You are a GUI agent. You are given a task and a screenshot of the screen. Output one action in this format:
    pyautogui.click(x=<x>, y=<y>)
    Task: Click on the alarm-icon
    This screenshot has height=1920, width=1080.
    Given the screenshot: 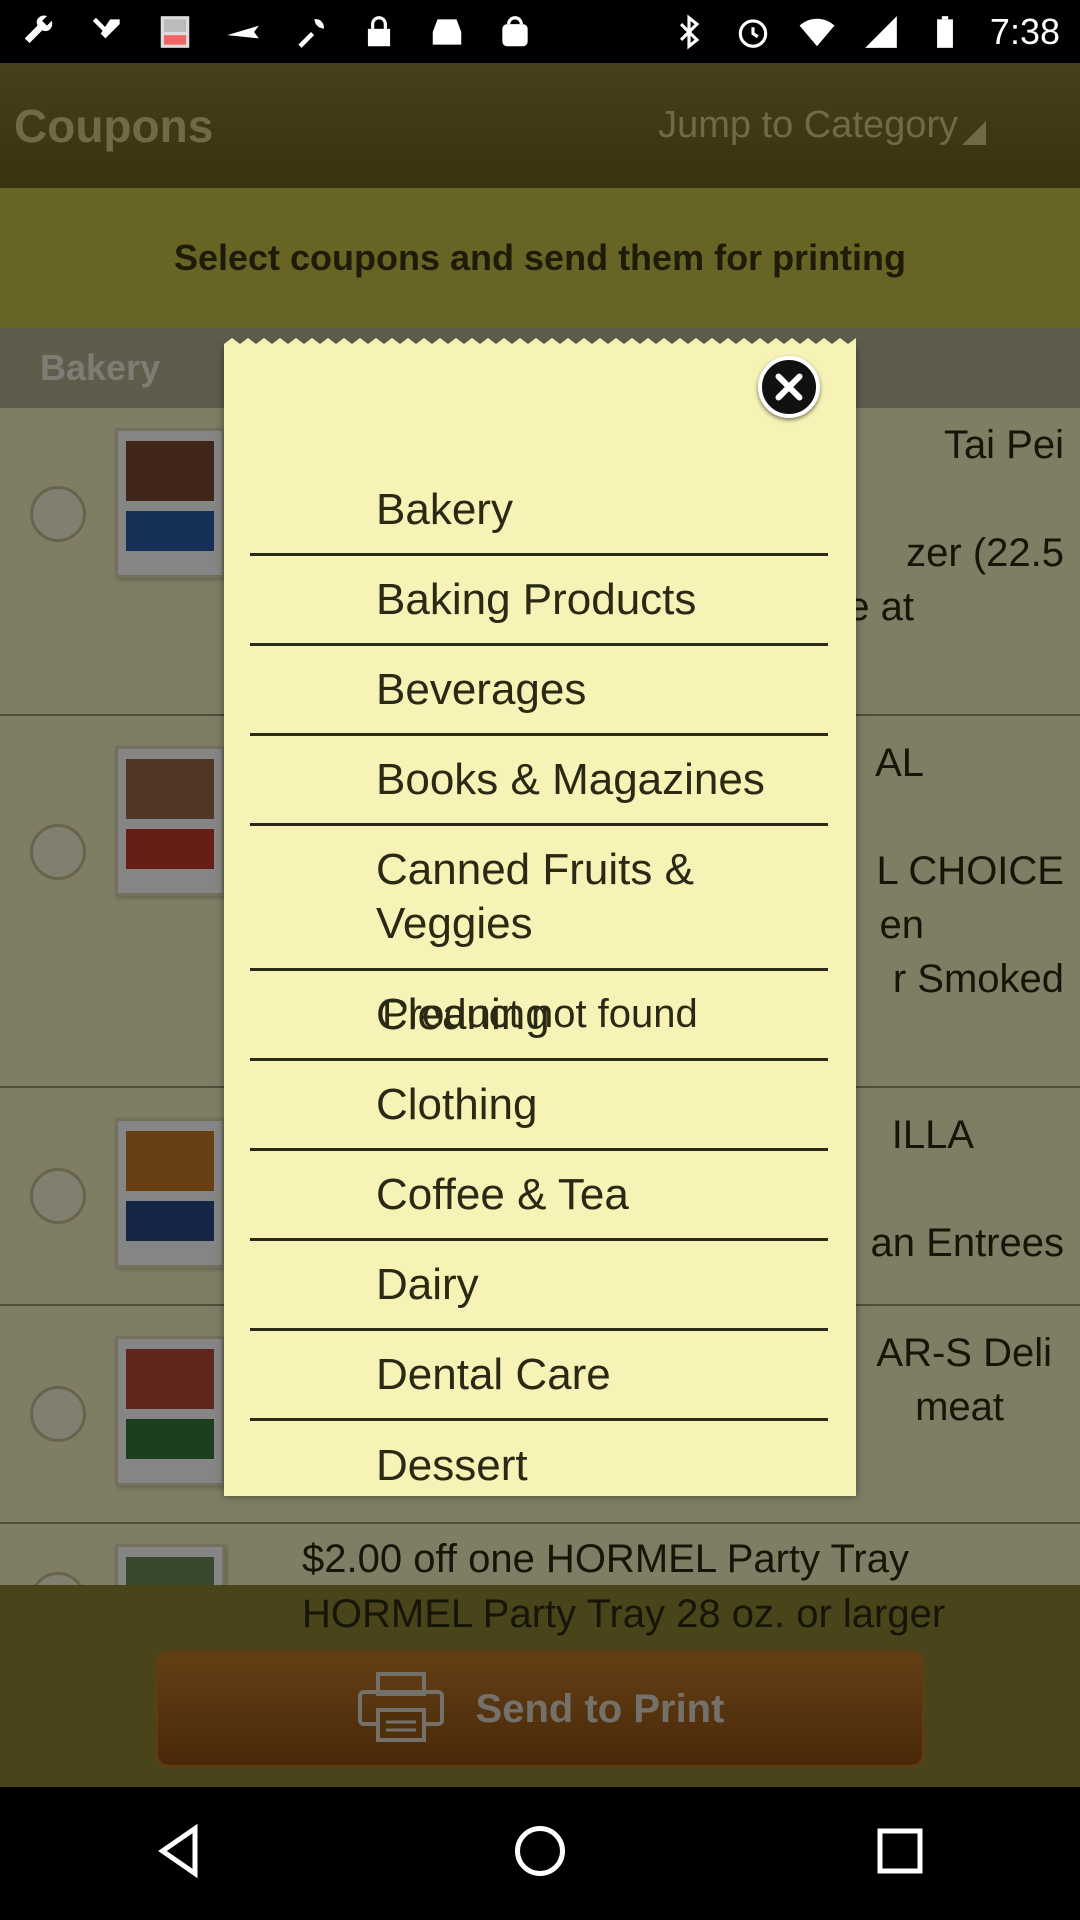 What is the action you would take?
    pyautogui.click(x=753, y=32)
    